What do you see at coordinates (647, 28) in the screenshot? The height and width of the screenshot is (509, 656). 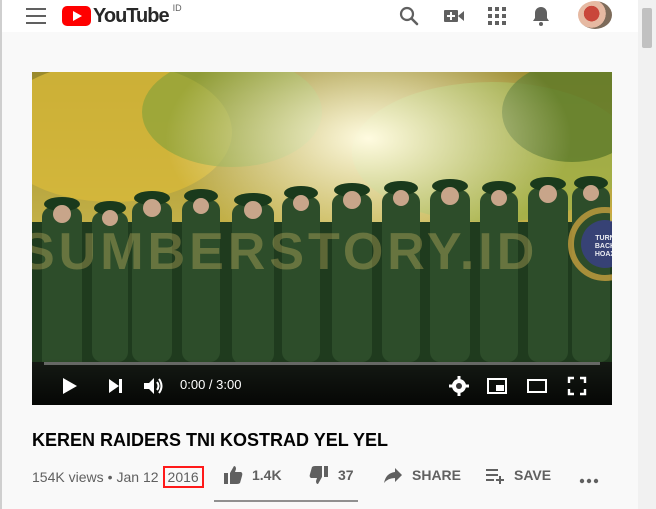 I see `scrollbar-thumb` at bounding box center [647, 28].